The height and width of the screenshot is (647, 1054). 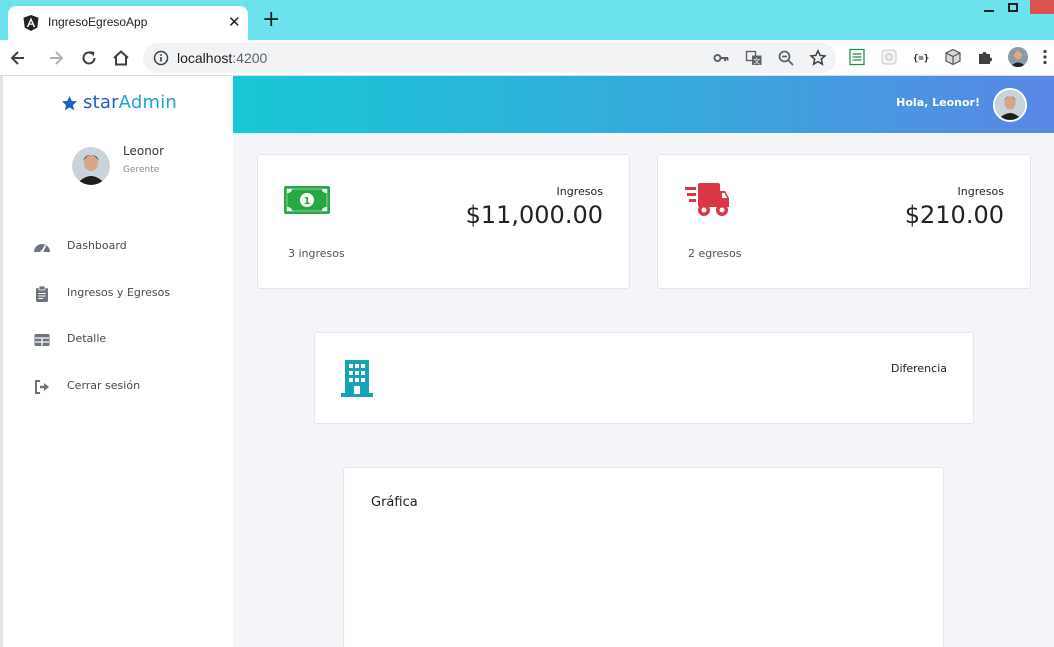 What do you see at coordinates (715, 253) in the screenshot?
I see `card-subtitle: 2 egresos` at bounding box center [715, 253].